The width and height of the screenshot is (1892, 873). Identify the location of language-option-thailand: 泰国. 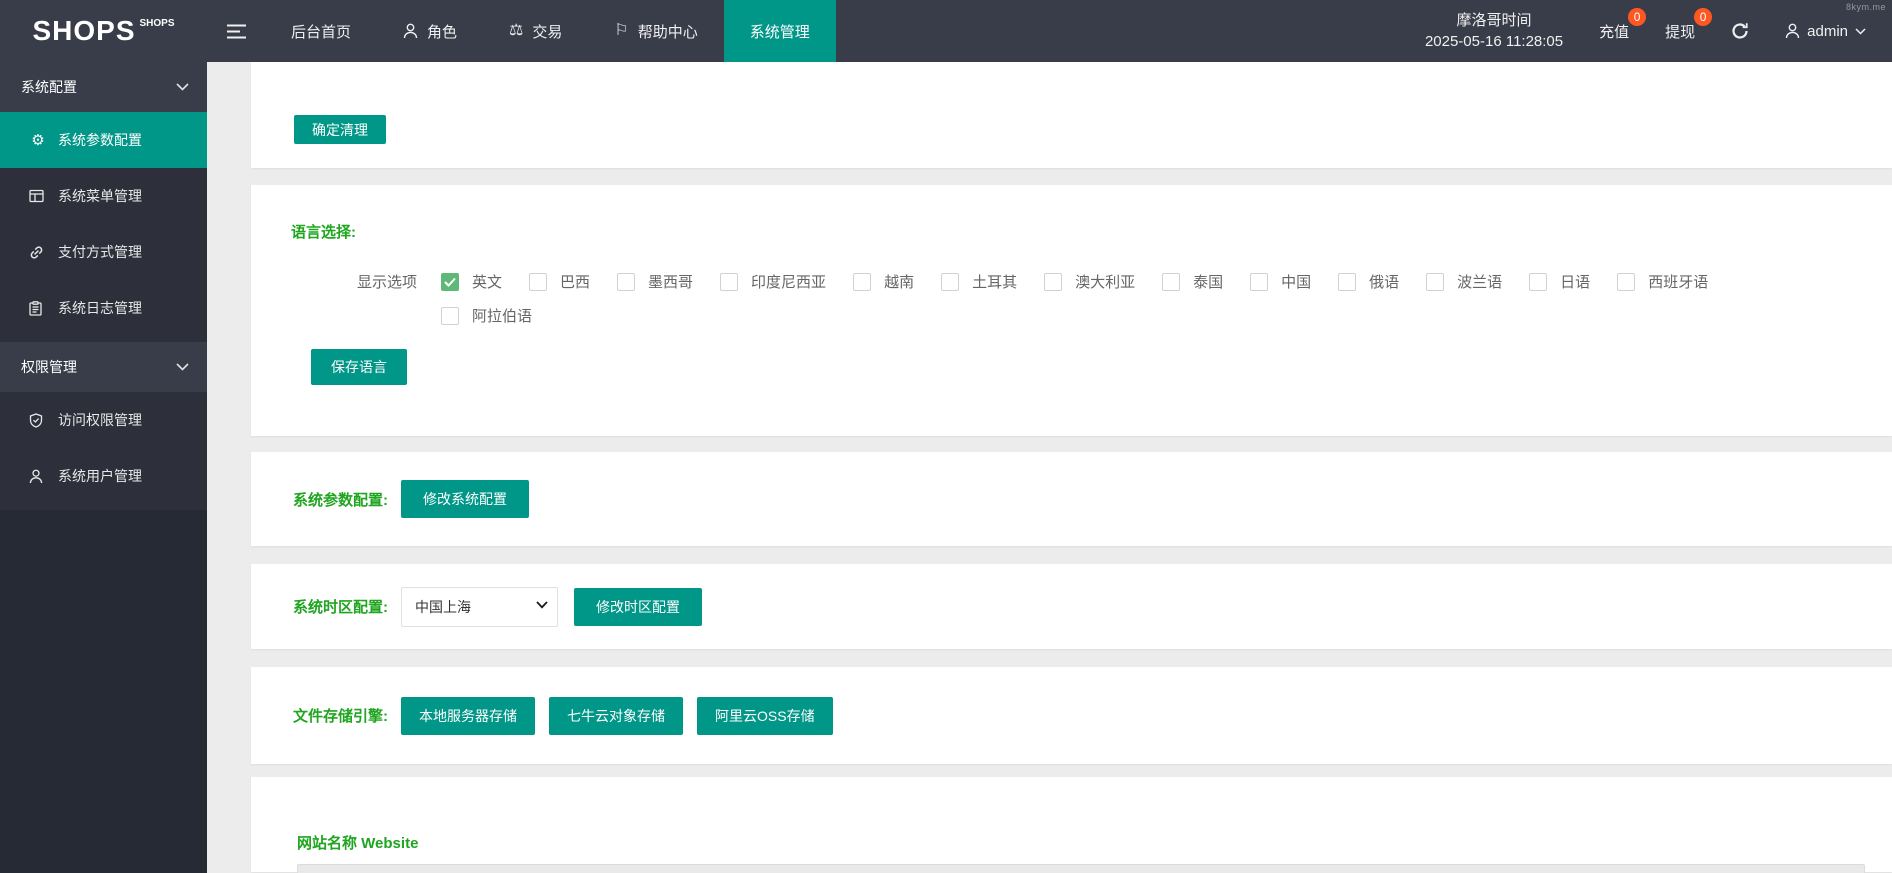
(1192, 281).